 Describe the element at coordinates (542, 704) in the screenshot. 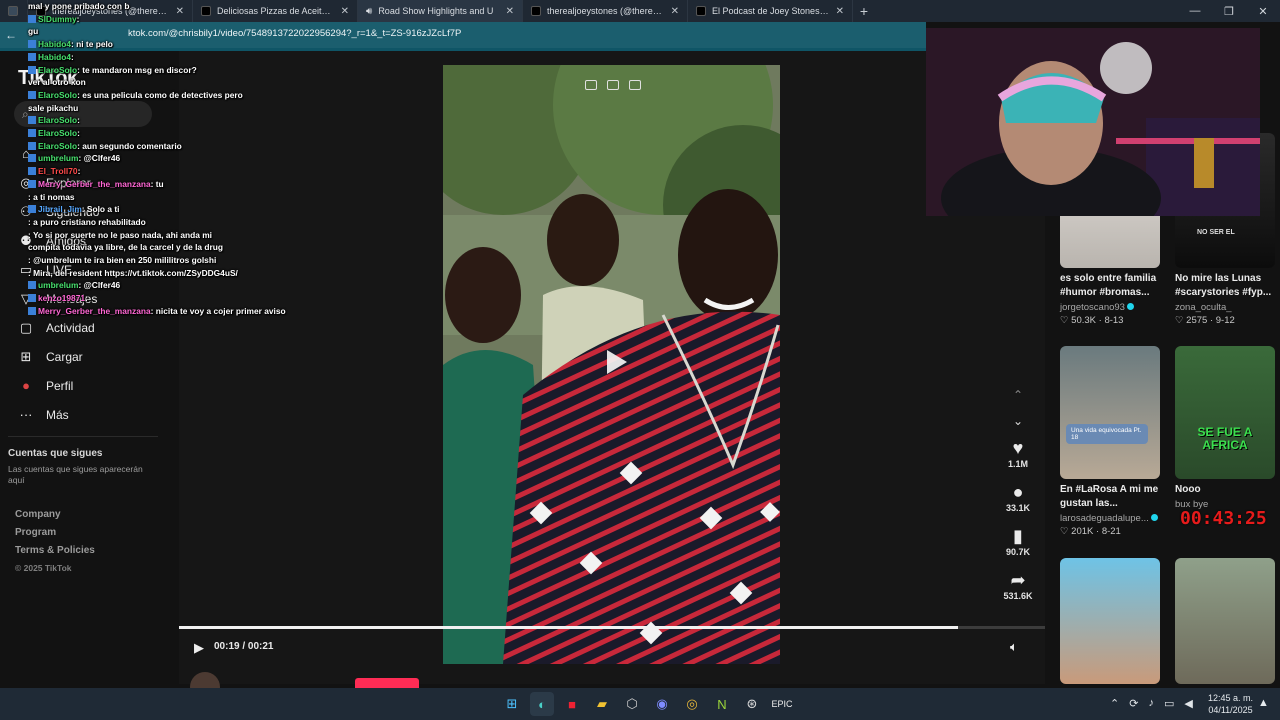

I see `edge-icon: ◐` at that location.